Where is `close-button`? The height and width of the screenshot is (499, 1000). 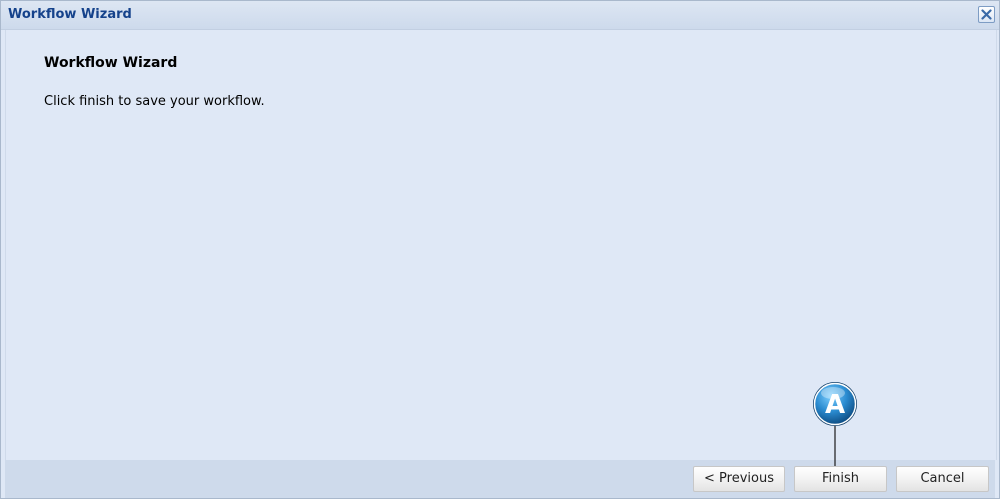
close-button is located at coordinates (986, 14).